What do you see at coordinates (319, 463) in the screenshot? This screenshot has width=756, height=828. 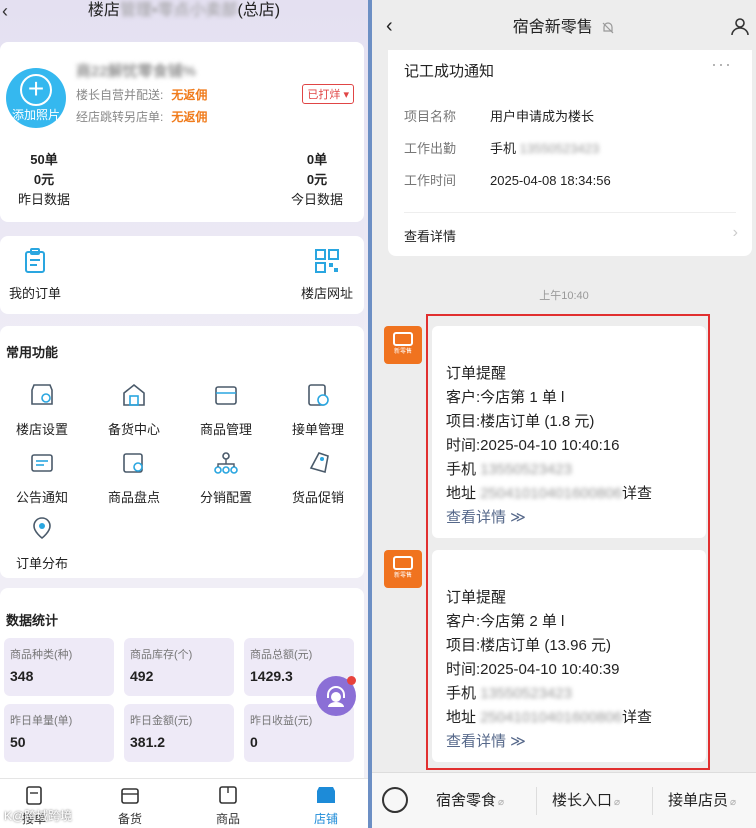 I see `price-tag-icon` at bounding box center [319, 463].